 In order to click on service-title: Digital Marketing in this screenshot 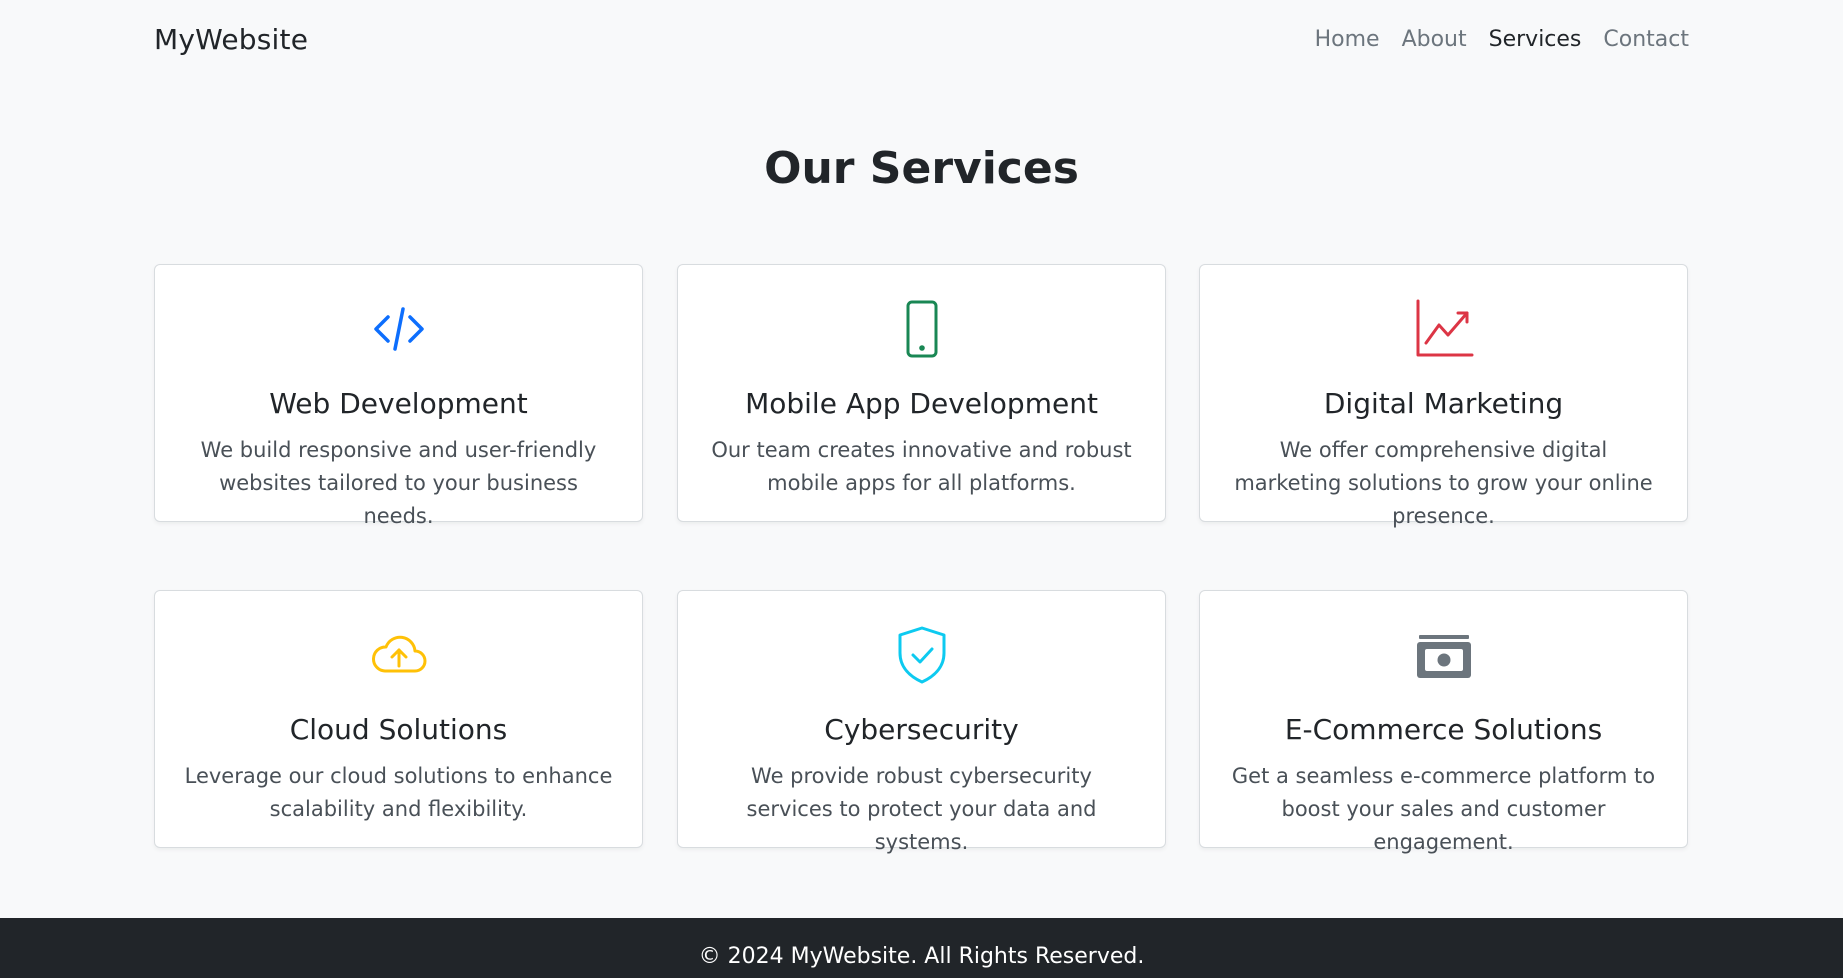, I will do `click(1443, 403)`.